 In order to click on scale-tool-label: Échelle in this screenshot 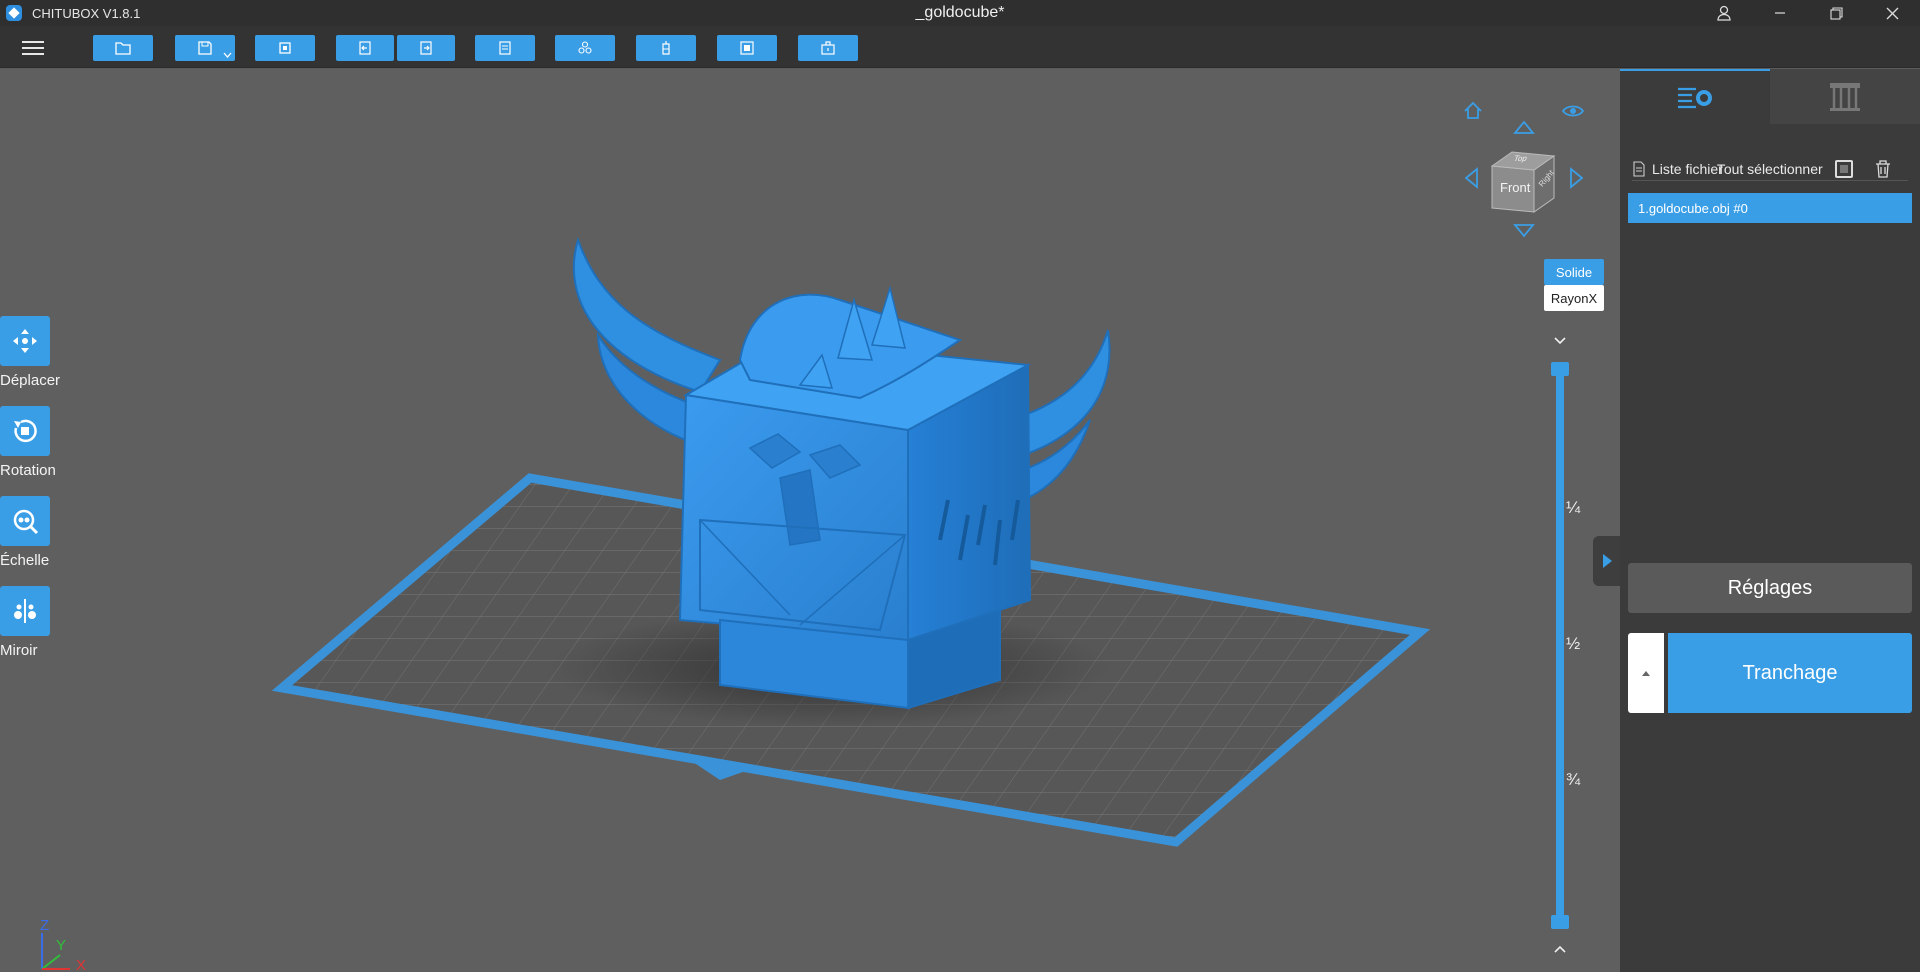, I will do `click(25, 560)`.